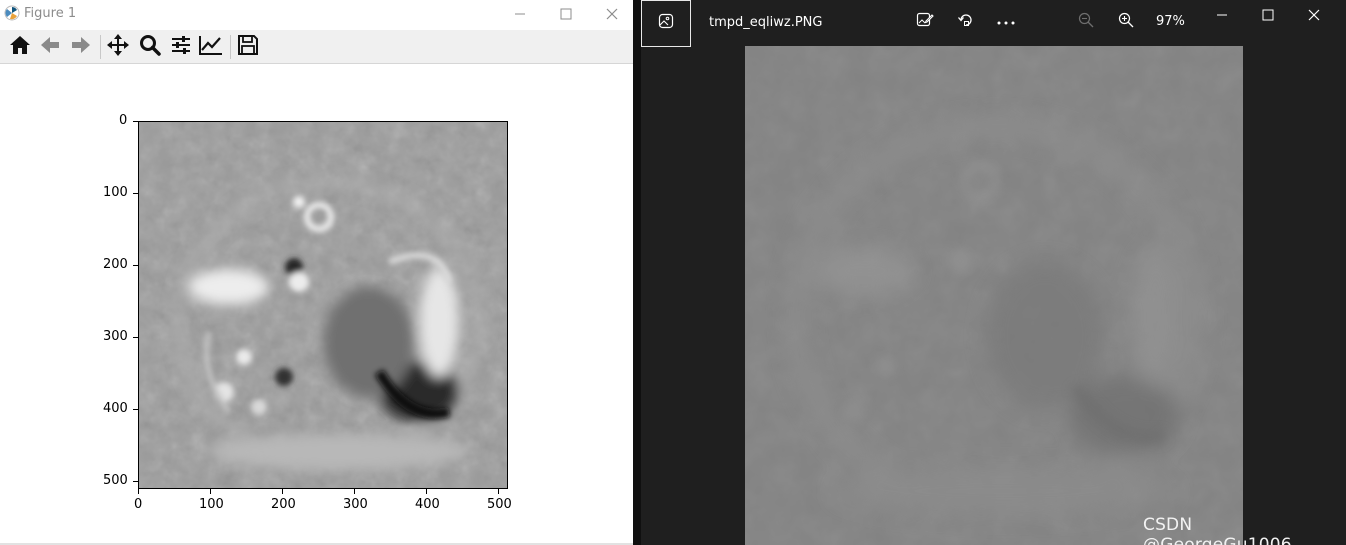 This screenshot has width=1346, height=545. I want to click on maximize-button, so click(566, 14).